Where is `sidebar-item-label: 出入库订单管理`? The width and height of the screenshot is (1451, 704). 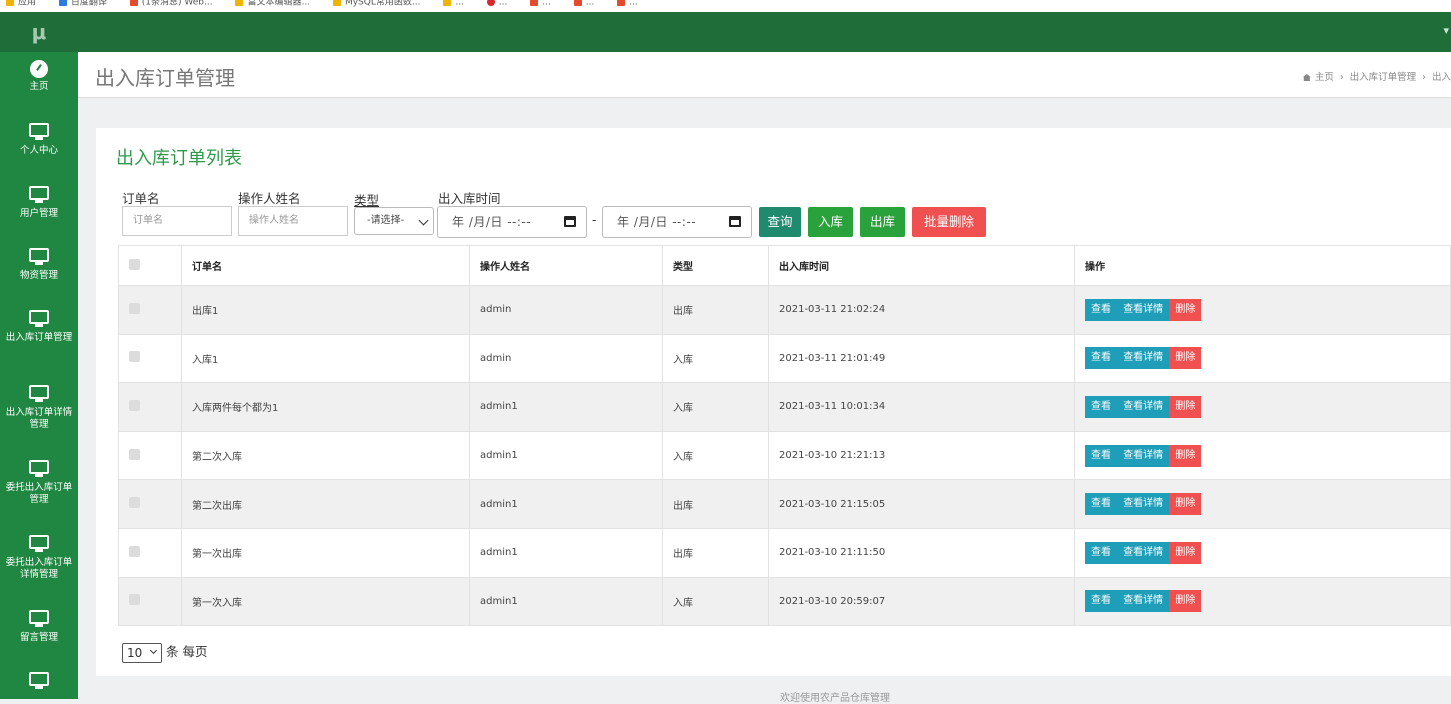
sidebar-item-label: 出入库订单管理 is located at coordinates (39, 337).